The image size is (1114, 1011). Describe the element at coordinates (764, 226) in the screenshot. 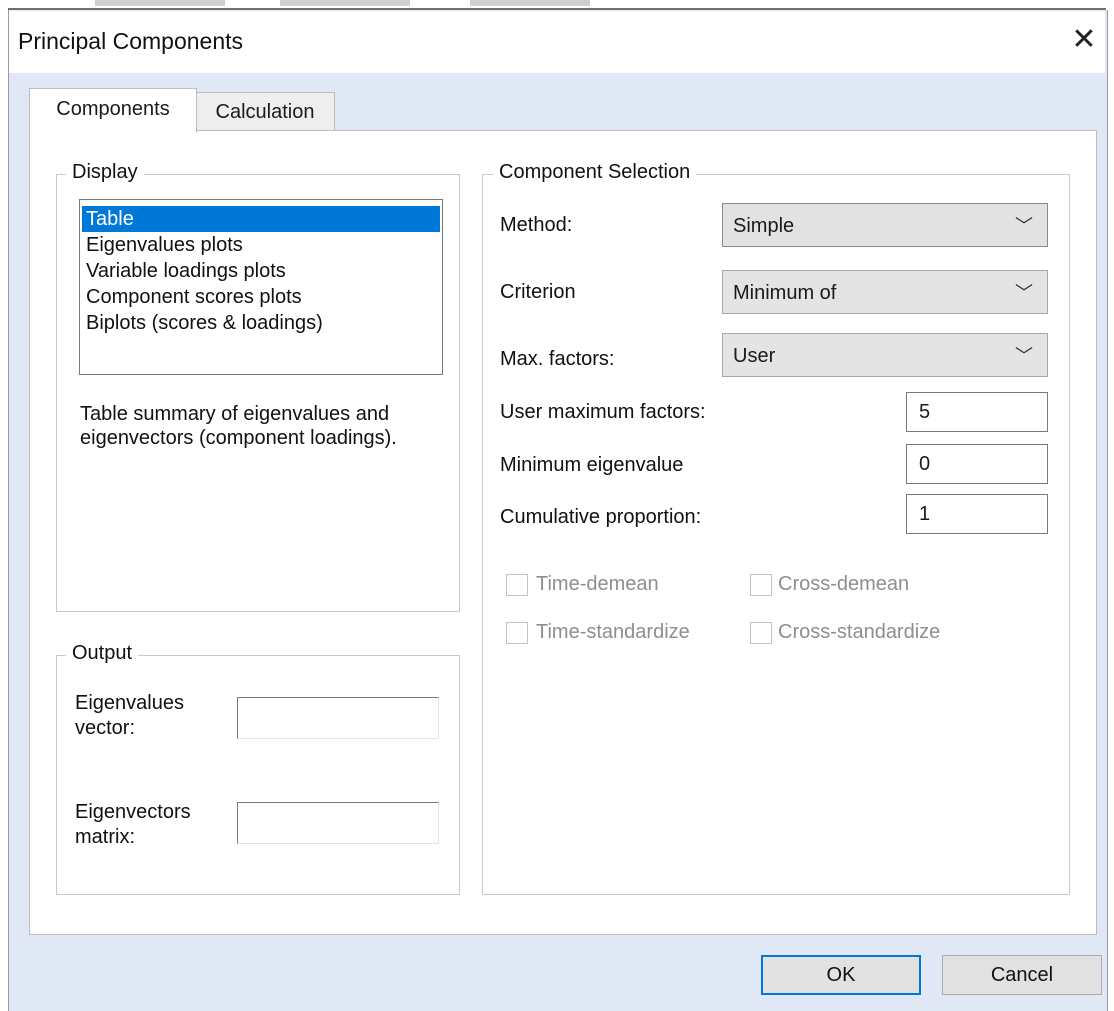

I see `method-value: Simple` at that location.